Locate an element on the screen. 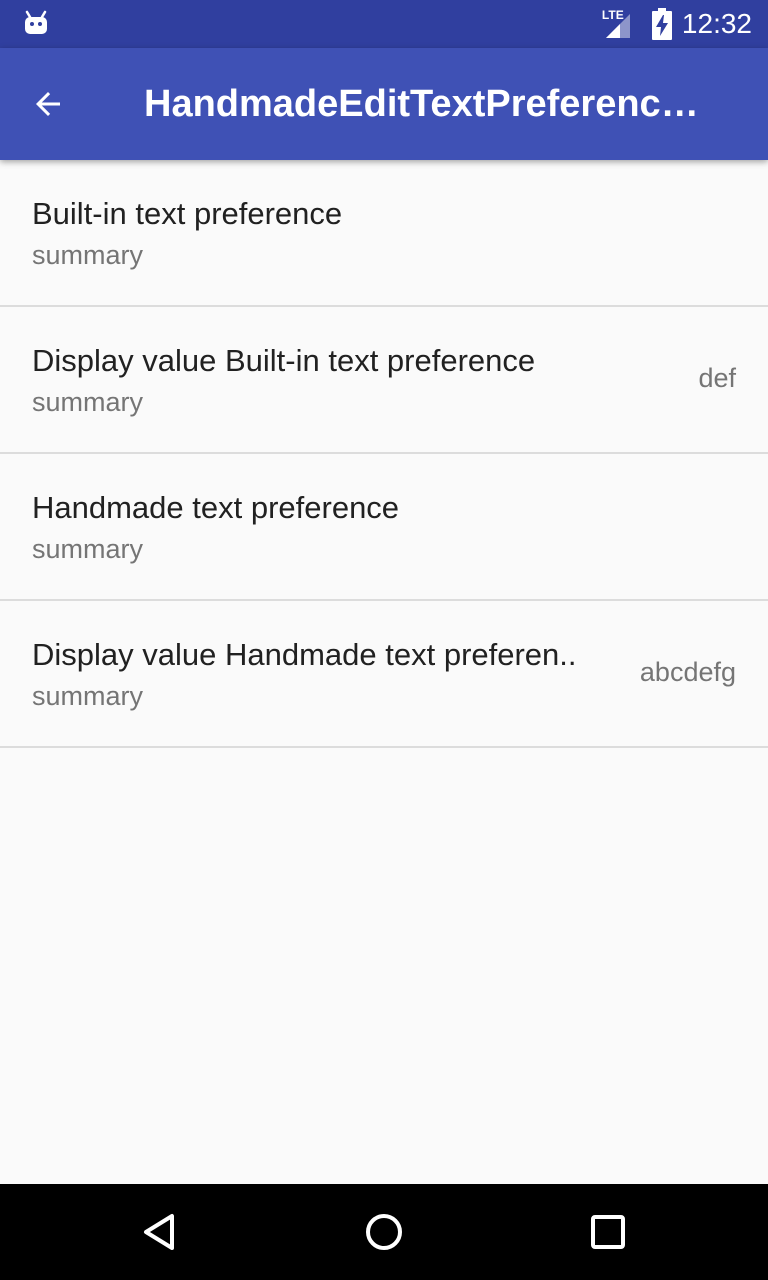 The height and width of the screenshot is (1280, 768). preference-title: Handmade text preference is located at coordinates (216, 507).